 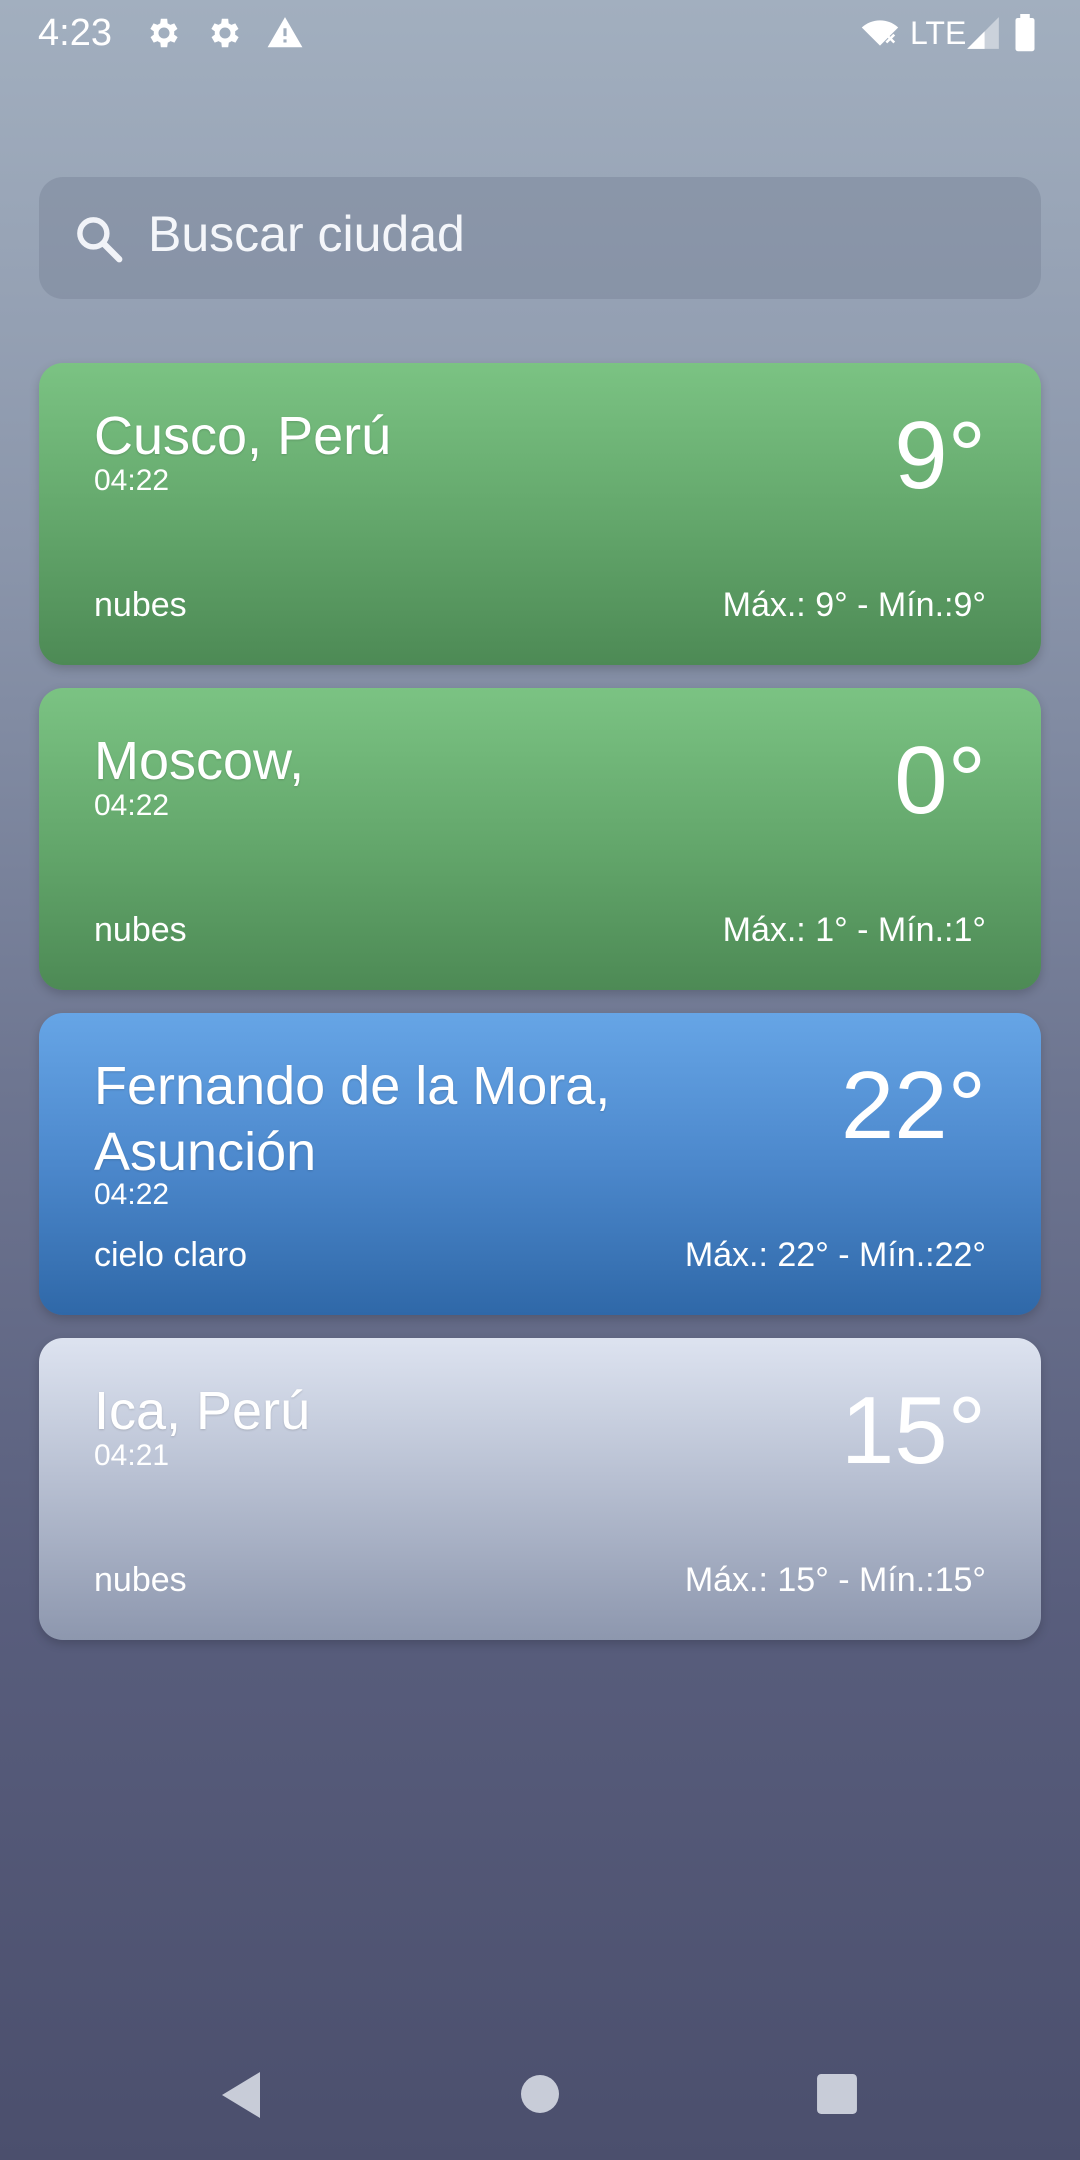 I want to click on back-icon, so click(x=240, y=2095).